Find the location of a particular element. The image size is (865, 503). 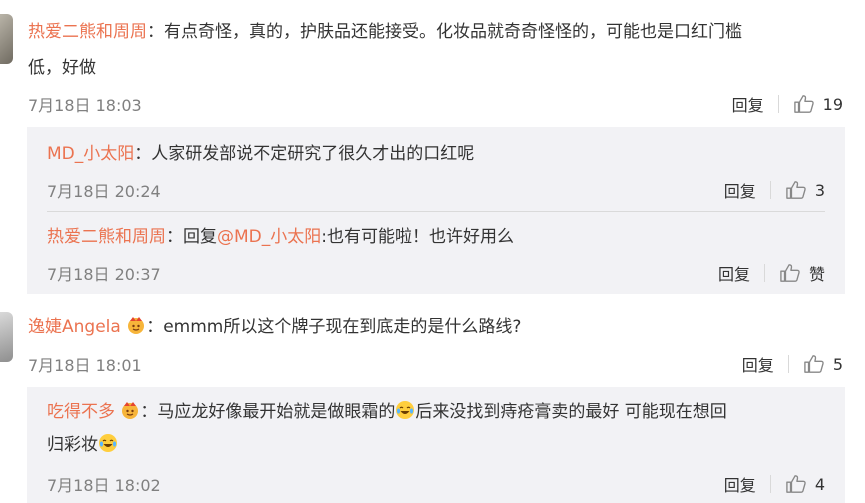

reply-actions: 回复 4 is located at coordinates (774, 484).